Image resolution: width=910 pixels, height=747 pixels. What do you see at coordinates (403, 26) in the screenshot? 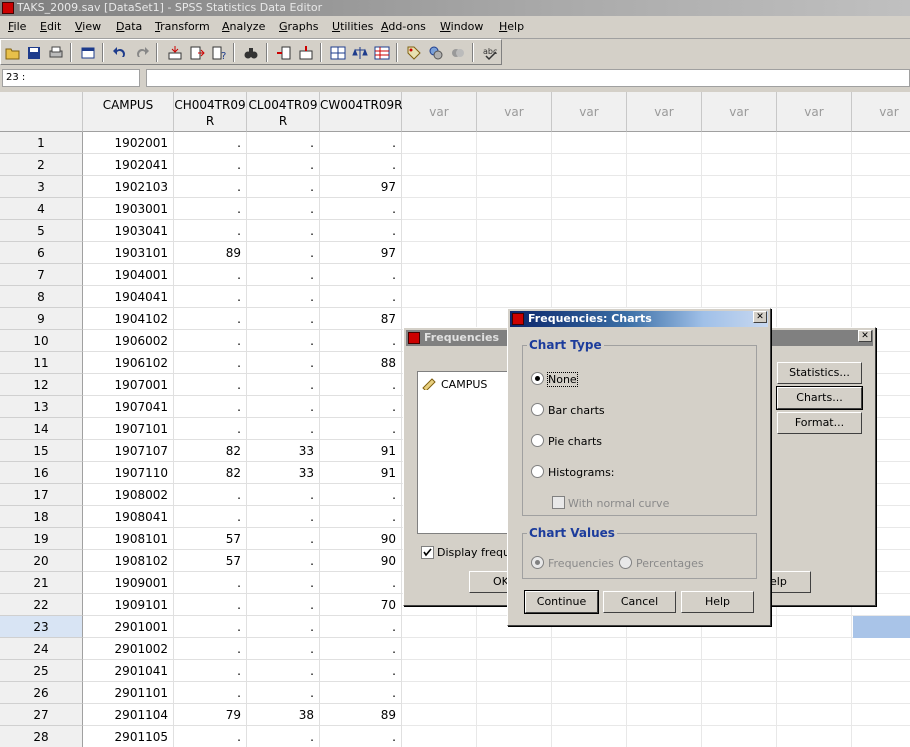
I see `menu-add-ons: Add-ons` at bounding box center [403, 26].